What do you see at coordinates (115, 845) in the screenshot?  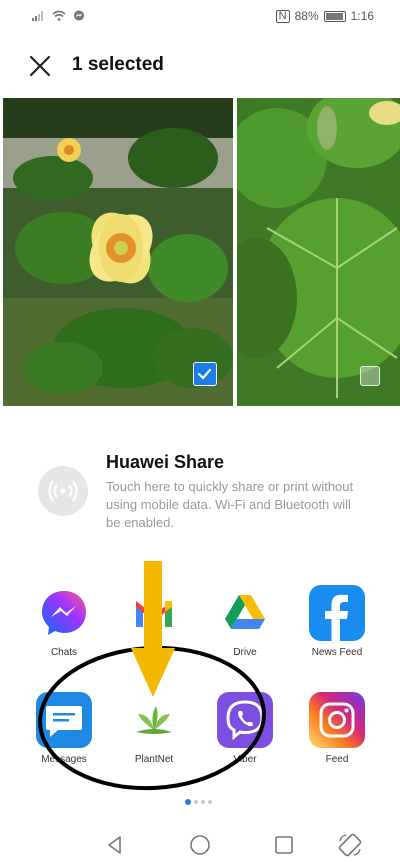 I see `back-icon` at bounding box center [115, 845].